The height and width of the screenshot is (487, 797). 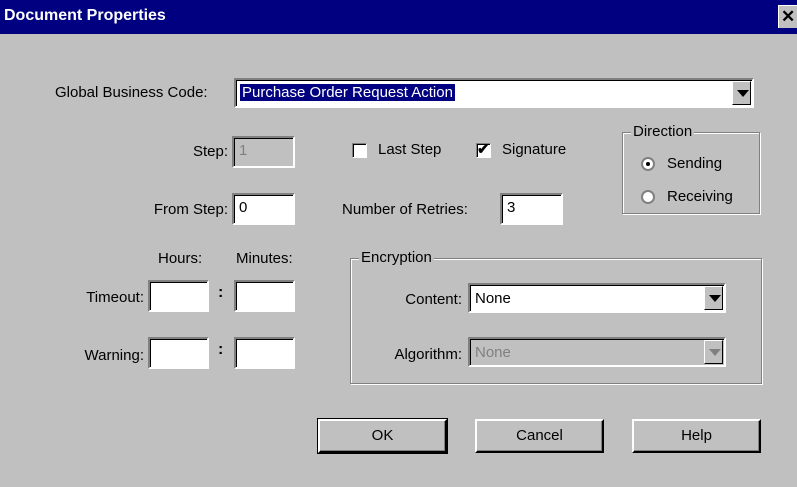 What do you see at coordinates (663, 131) in the screenshot?
I see `direction-legend: Direction` at bounding box center [663, 131].